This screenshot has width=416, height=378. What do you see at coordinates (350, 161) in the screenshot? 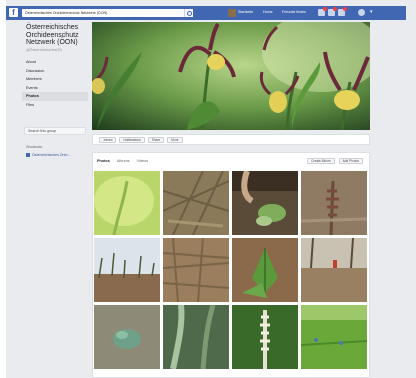
I see `add-photos-button: Add Photos` at bounding box center [350, 161].